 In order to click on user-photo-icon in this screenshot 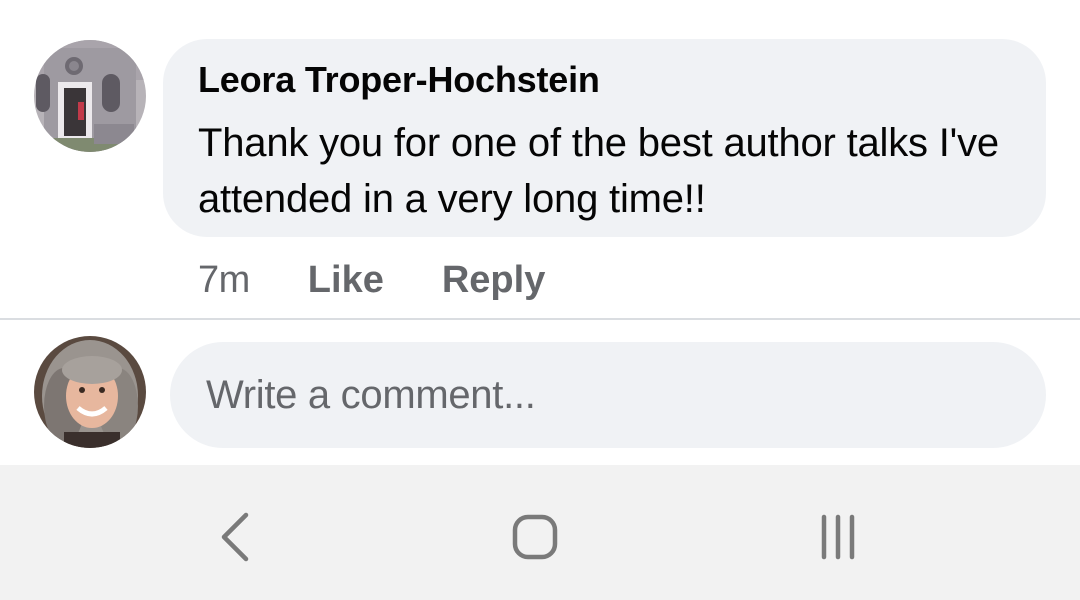, I will do `click(90, 392)`.